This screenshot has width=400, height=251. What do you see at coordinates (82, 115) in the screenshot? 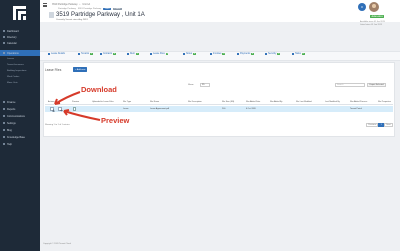
I see `preview-arrow` at bounding box center [82, 115].